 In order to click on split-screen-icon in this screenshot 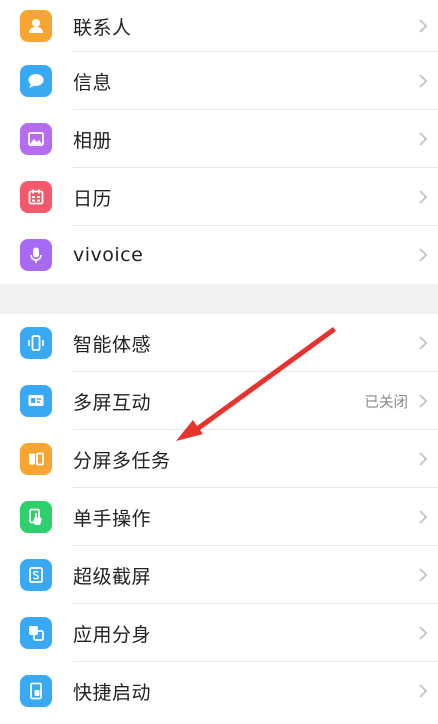, I will do `click(36, 459)`.